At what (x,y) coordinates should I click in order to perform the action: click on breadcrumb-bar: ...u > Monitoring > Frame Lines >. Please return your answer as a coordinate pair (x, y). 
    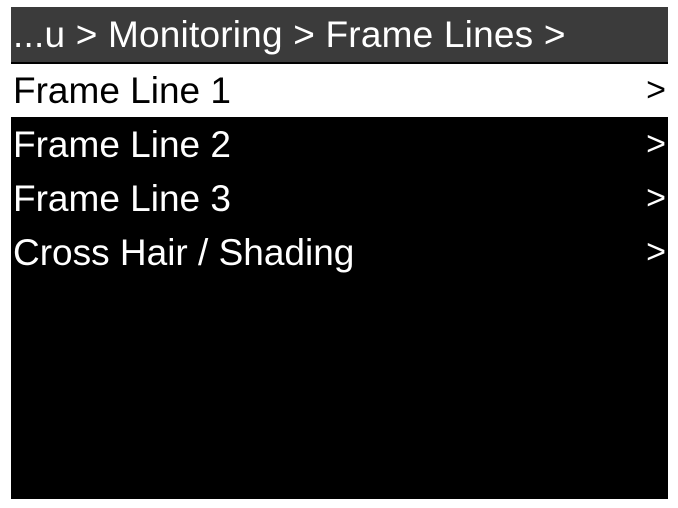
    Looking at the image, I should click on (339, 34).